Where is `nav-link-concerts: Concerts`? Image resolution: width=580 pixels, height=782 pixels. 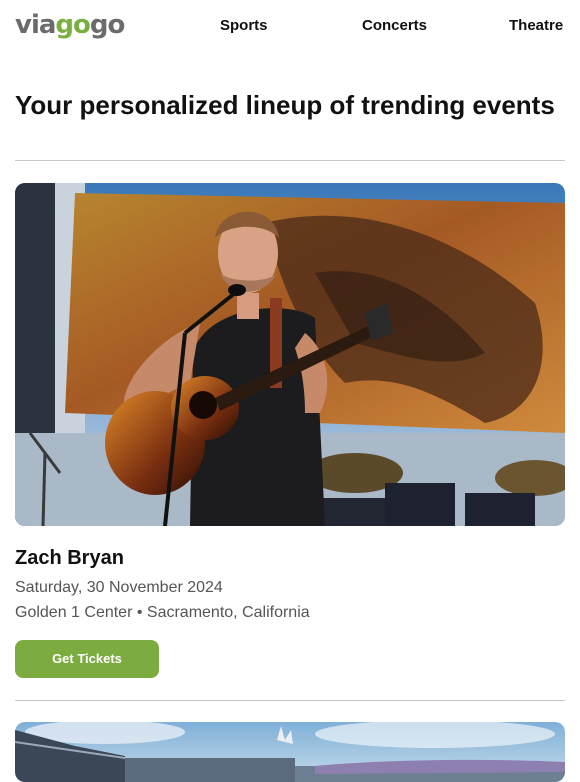 nav-link-concerts: Concerts is located at coordinates (394, 26).